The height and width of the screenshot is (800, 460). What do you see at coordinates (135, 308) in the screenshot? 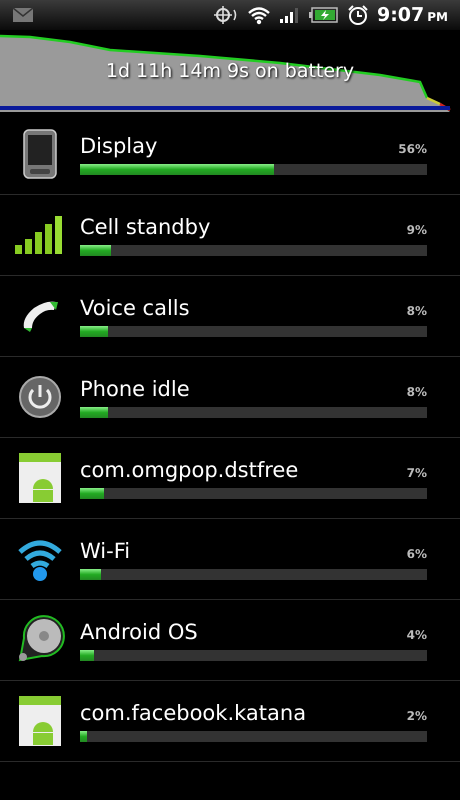
I see `item-name: Voice calls` at bounding box center [135, 308].